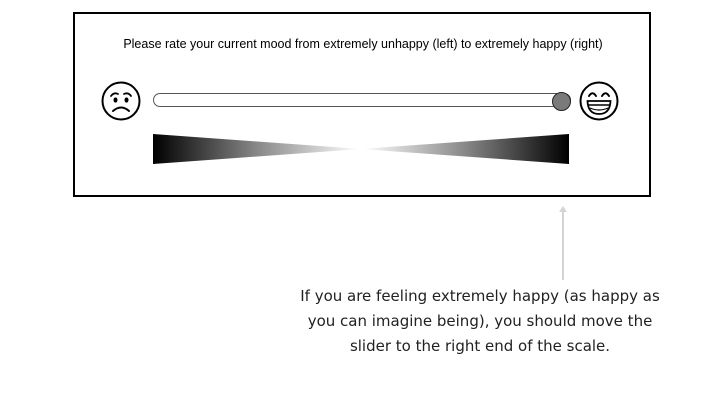 This screenshot has width=720, height=405. Describe the element at coordinates (465, 149) in the screenshot. I see `gradient-right-wedge` at that location.